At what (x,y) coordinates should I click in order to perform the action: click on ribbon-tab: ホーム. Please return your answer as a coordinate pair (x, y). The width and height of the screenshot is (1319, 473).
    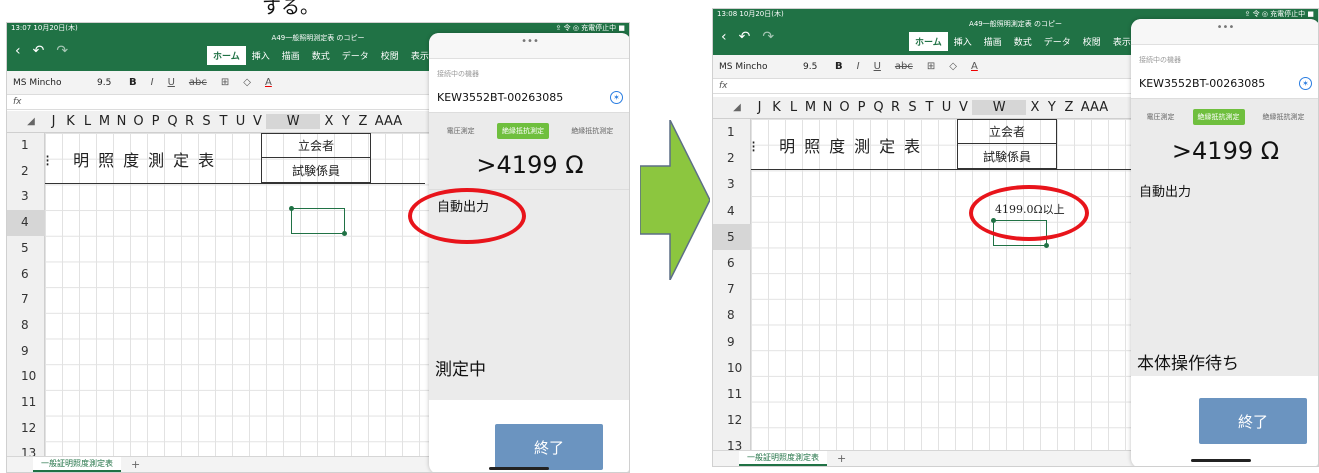
    Looking at the image, I should click on (226, 55).